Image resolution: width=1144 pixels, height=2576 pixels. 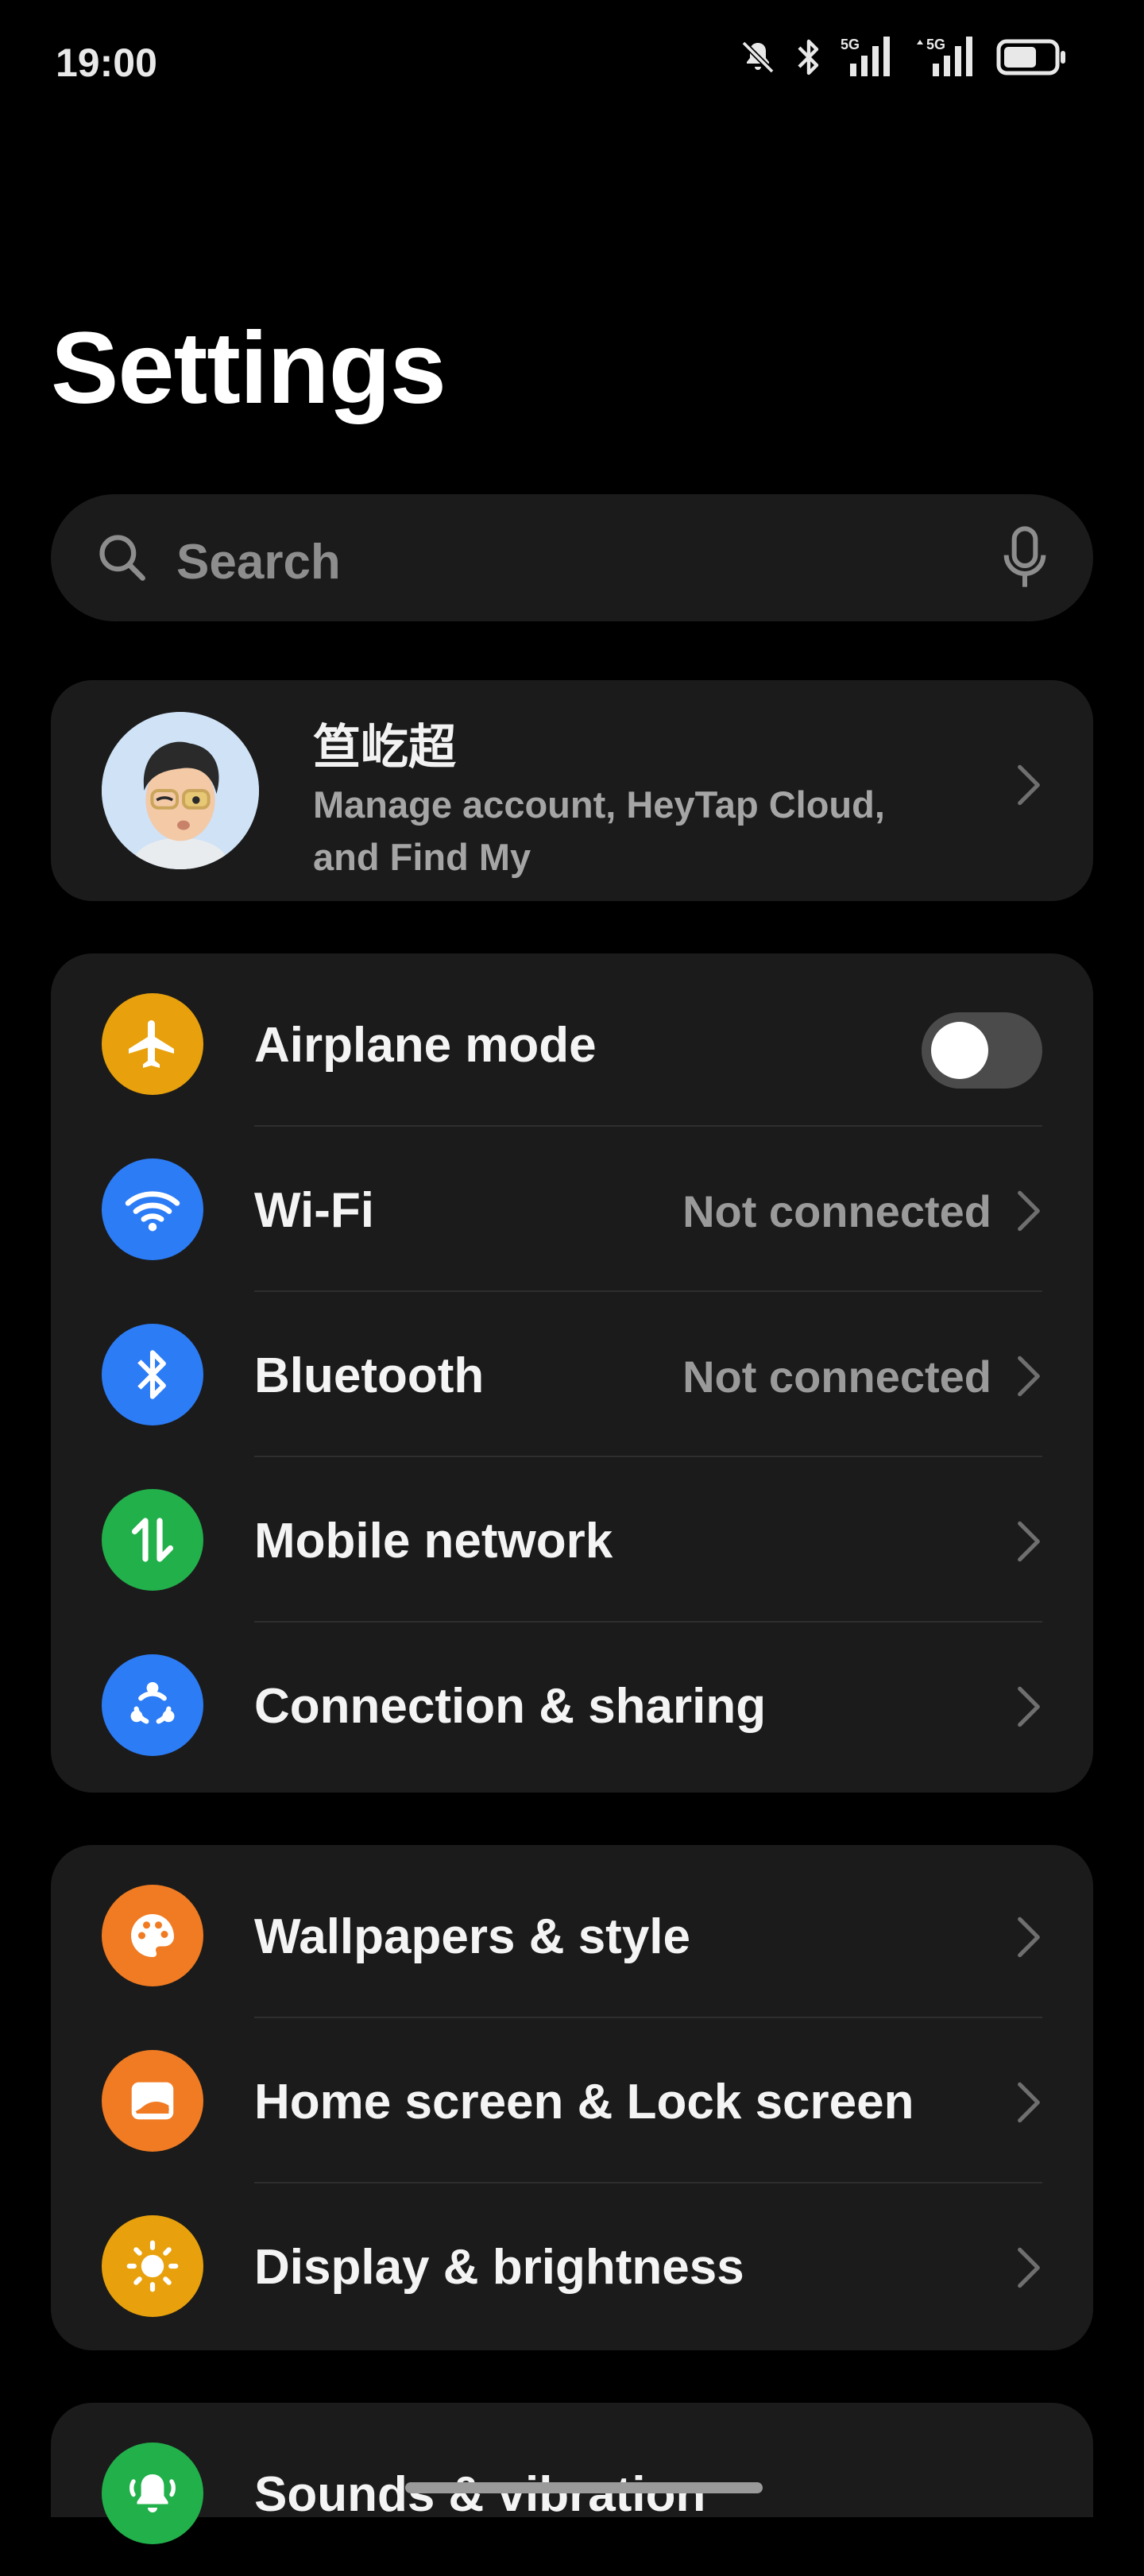 I want to click on connection-sharing-badge, so click(x=152, y=1705).